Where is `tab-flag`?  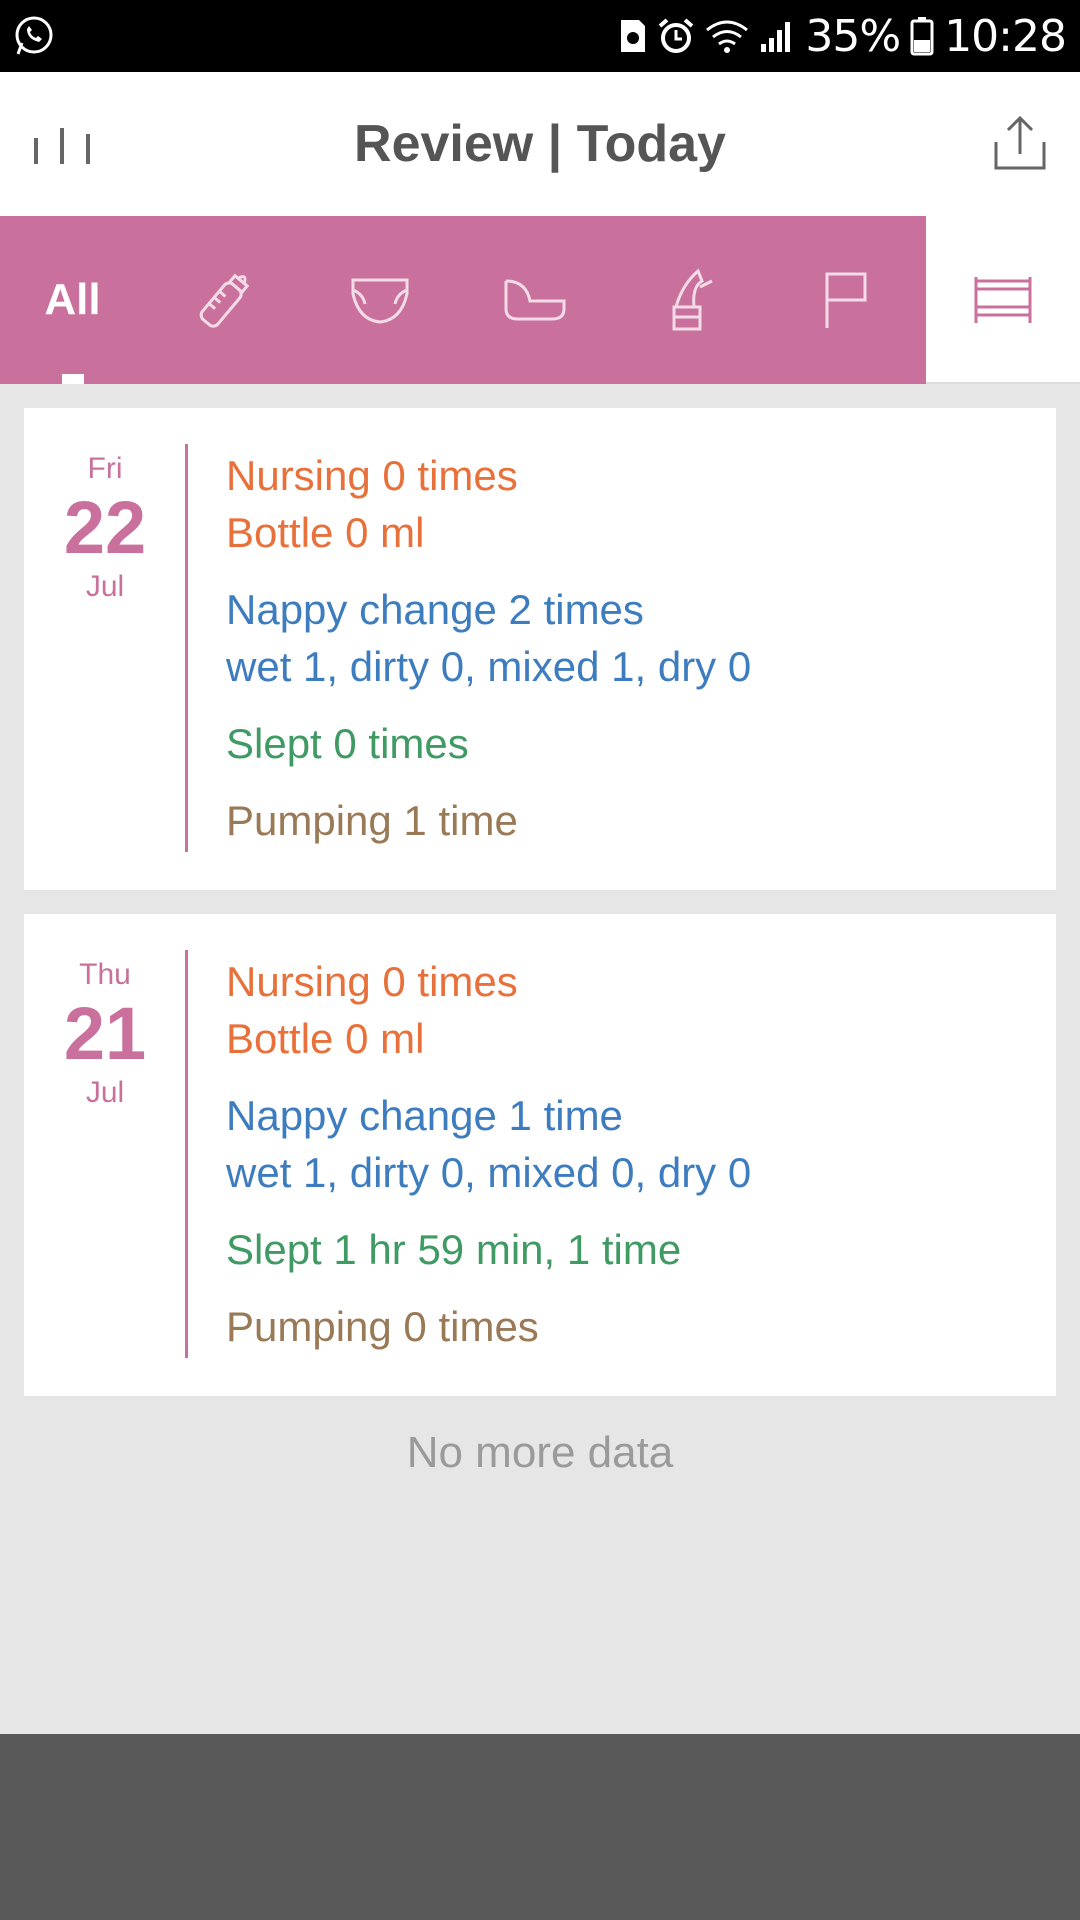 tab-flag is located at coordinates (845, 300).